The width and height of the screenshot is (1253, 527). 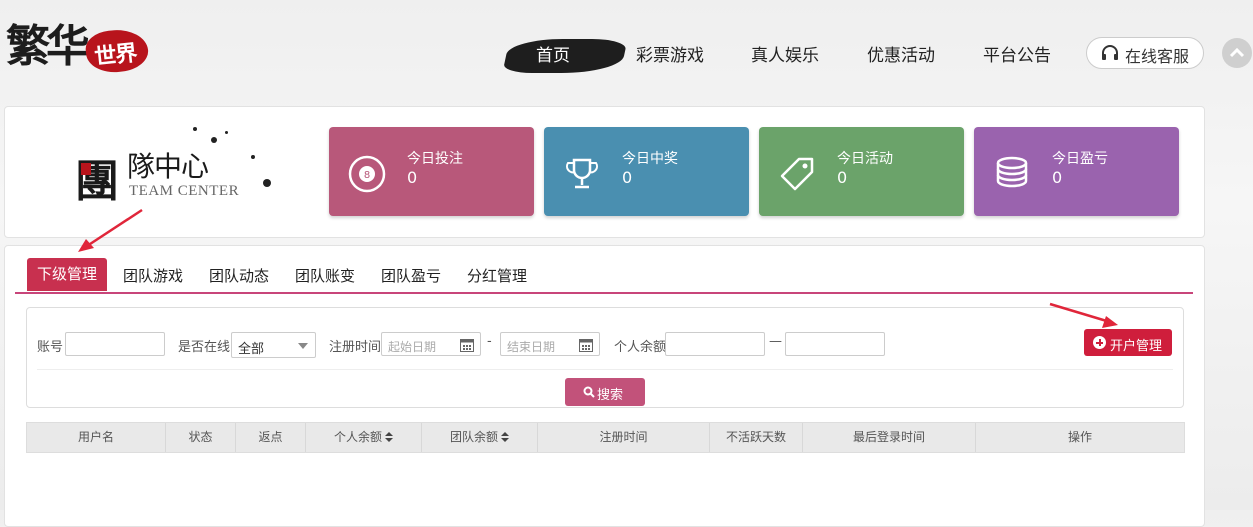 I want to click on column-header-register-time: 注册时间, so click(x=624, y=437).